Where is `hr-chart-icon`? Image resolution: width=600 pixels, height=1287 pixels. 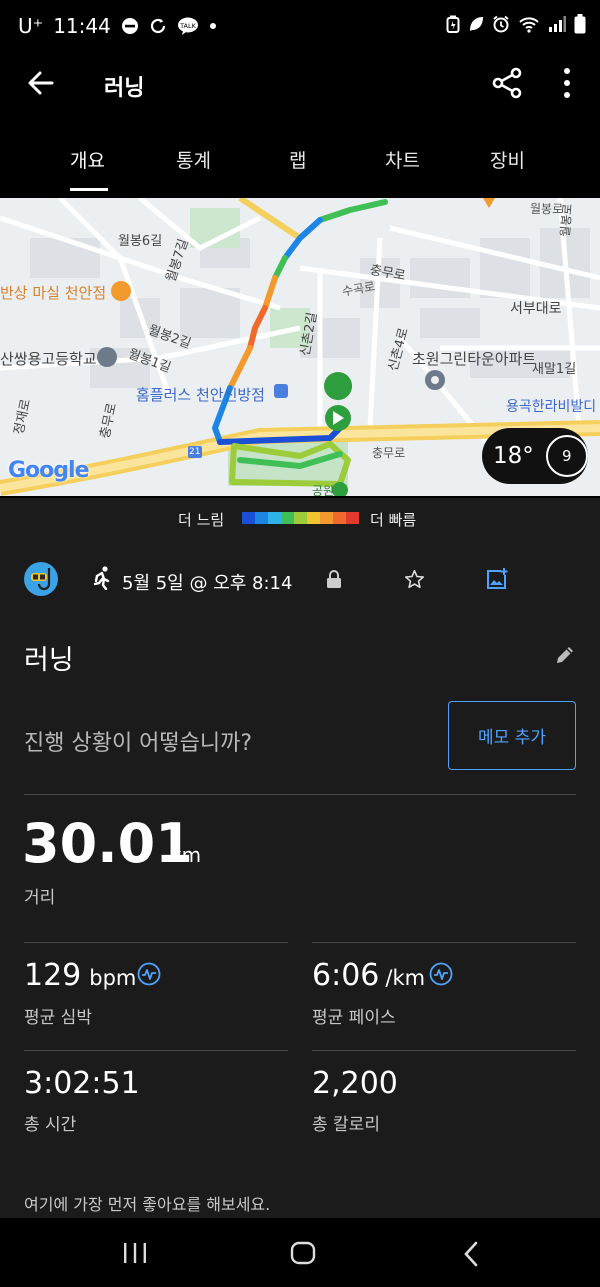 hr-chart-icon is located at coordinates (149, 974).